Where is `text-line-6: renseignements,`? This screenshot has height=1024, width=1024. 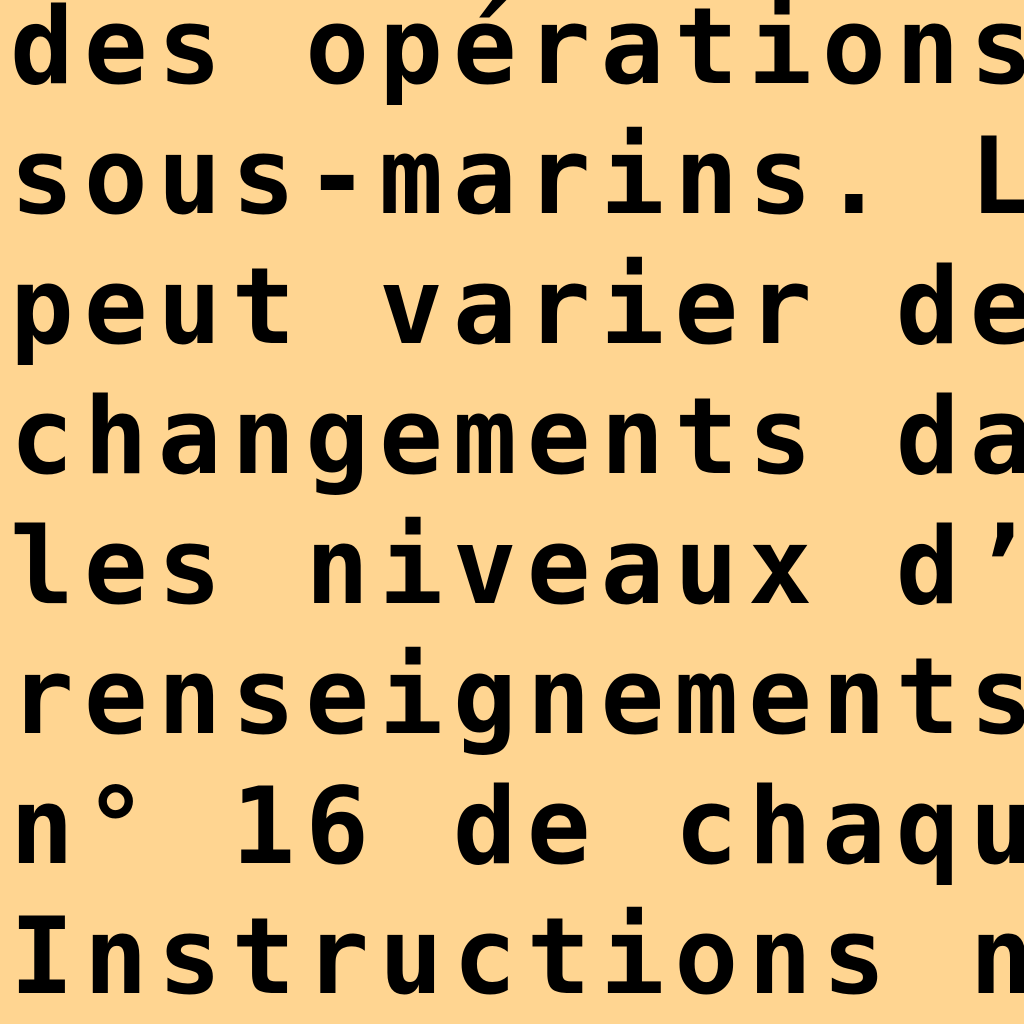
text-line-6: renseignements, is located at coordinates (517, 696).